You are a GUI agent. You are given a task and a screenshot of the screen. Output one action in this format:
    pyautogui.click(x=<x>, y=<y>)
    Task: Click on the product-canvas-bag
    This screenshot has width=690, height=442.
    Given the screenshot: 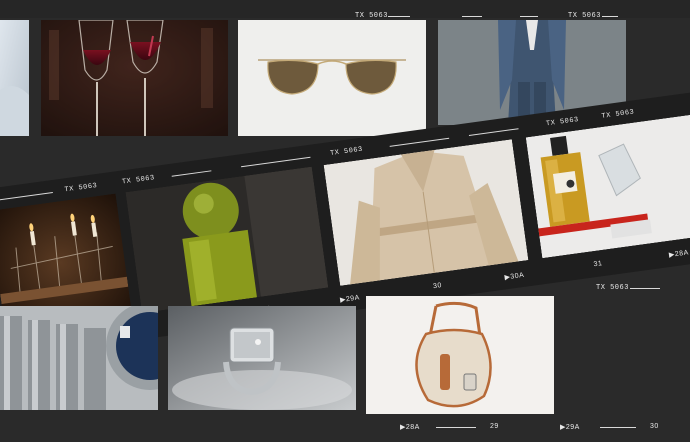 What is the action you would take?
    pyautogui.click(x=460, y=355)
    